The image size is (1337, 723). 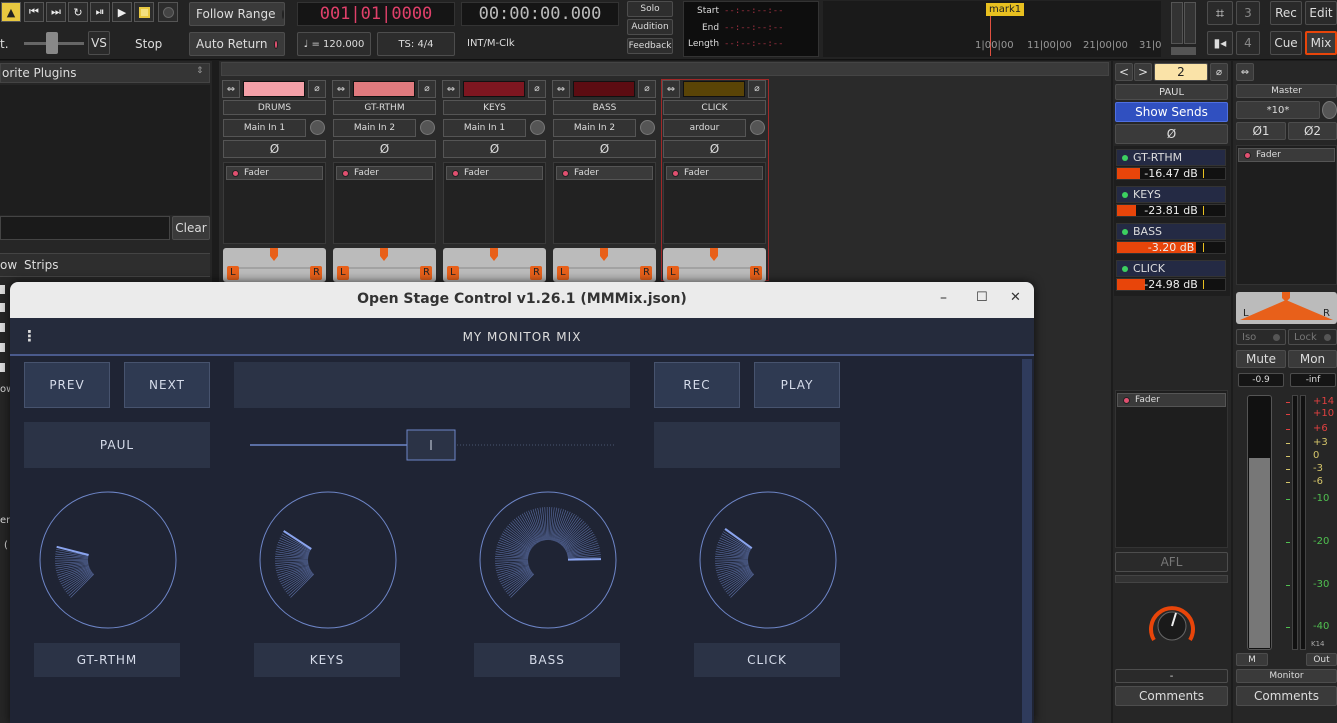 I want to click on send-level-bar: -16.47 dB, so click(x=1171, y=173).